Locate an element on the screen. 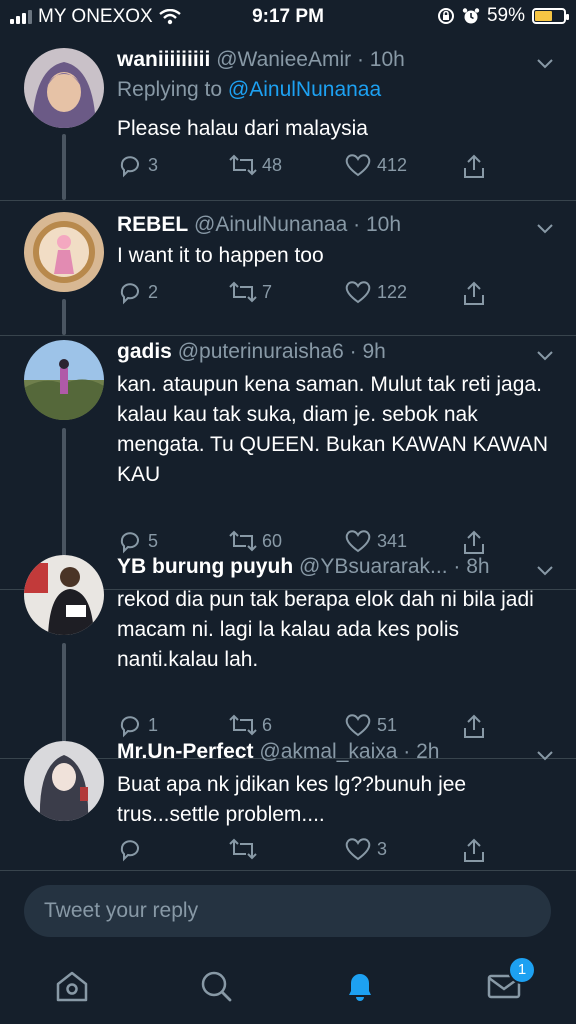  tweet-time: · 8h is located at coordinates (471, 566).